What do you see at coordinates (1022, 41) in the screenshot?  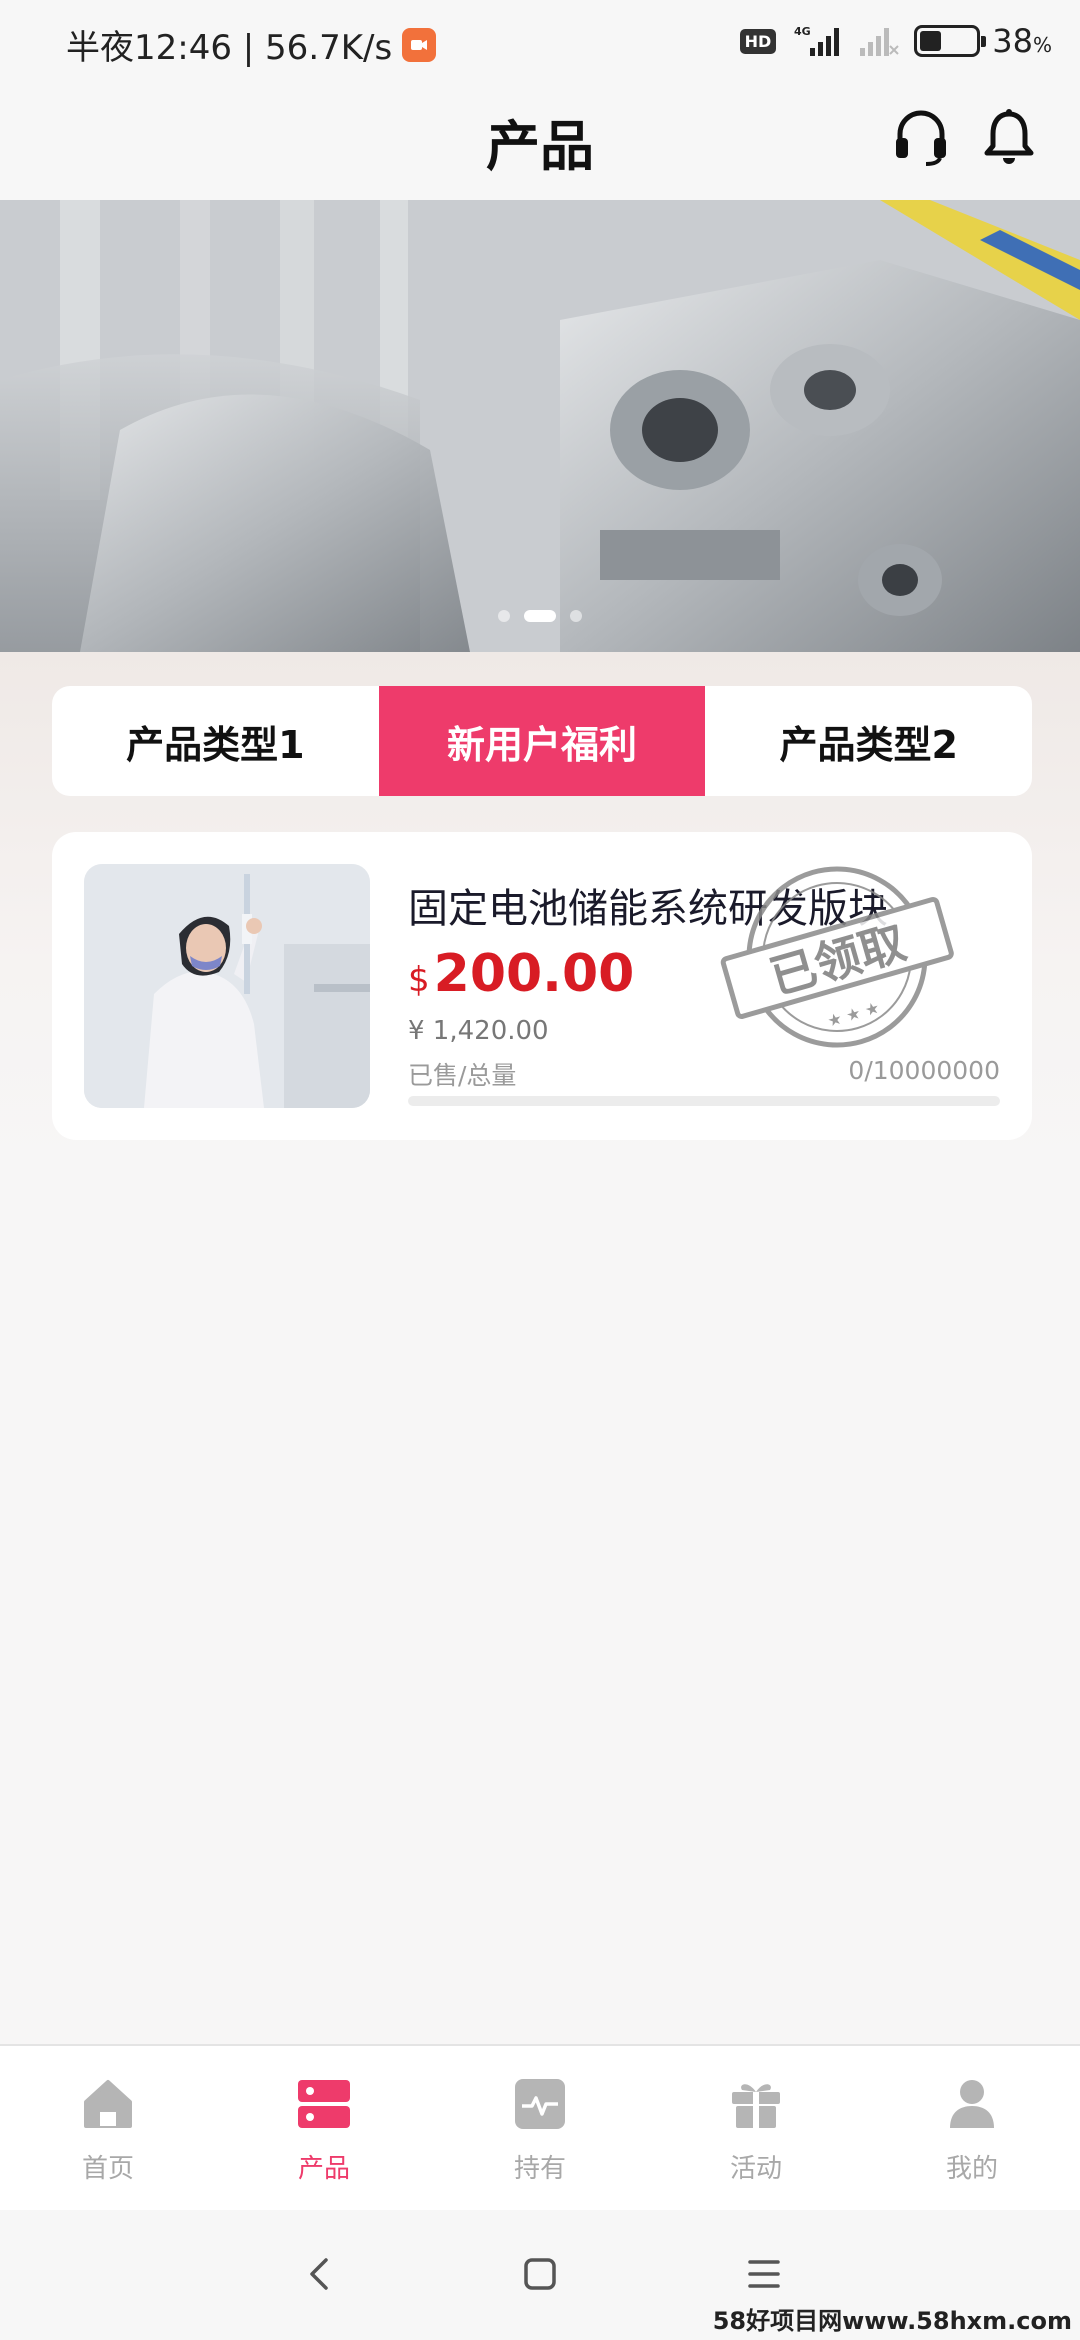 I see `battery-text: 38%` at bounding box center [1022, 41].